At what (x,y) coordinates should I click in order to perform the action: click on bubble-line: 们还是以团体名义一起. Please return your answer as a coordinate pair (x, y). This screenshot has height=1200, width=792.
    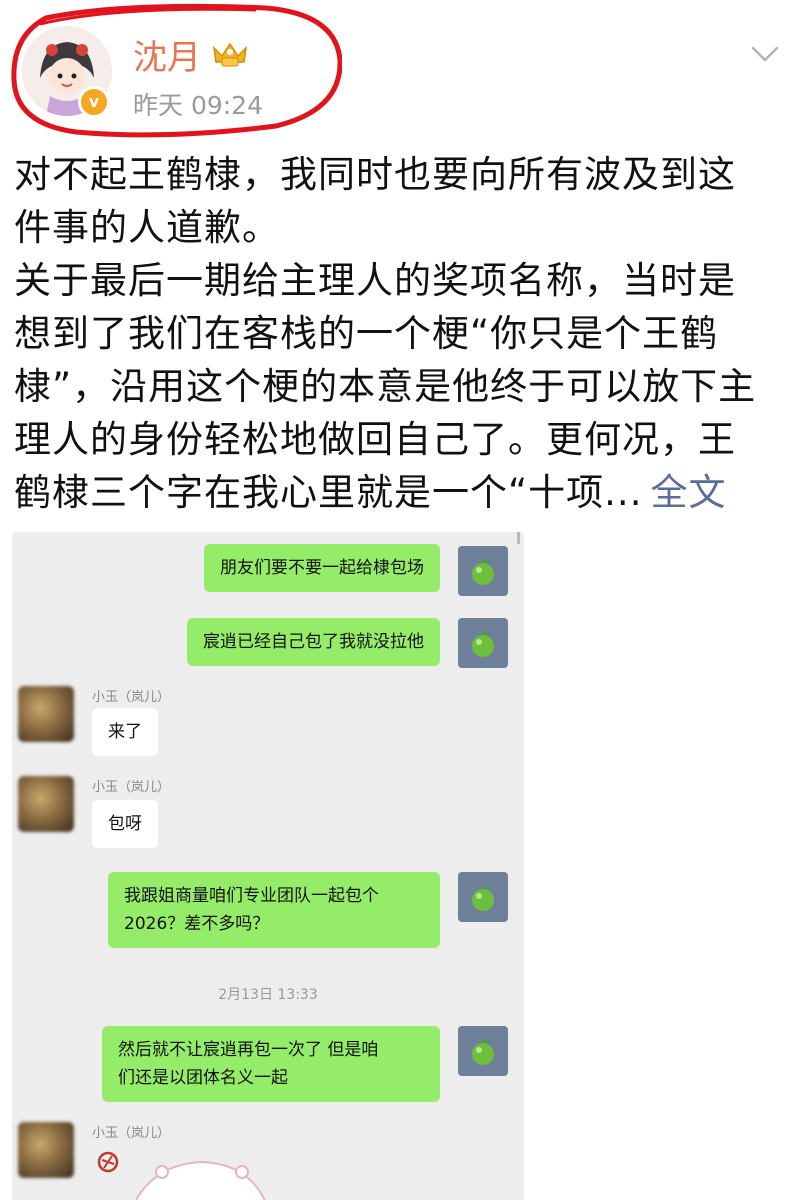
    Looking at the image, I should click on (203, 1078).